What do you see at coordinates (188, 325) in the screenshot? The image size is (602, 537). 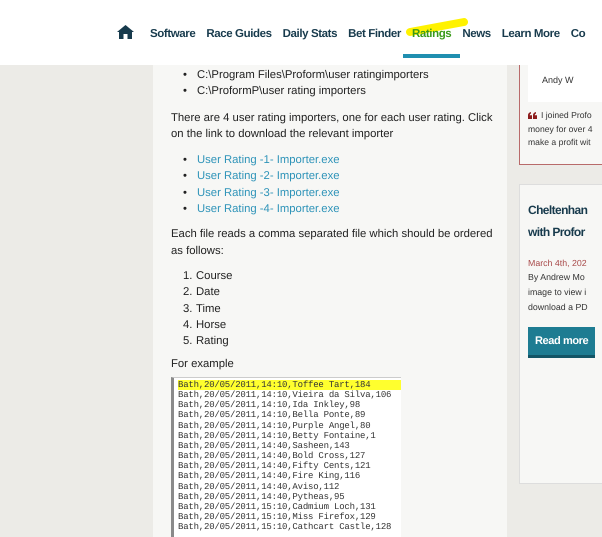 I see `list-marker: 4.` at bounding box center [188, 325].